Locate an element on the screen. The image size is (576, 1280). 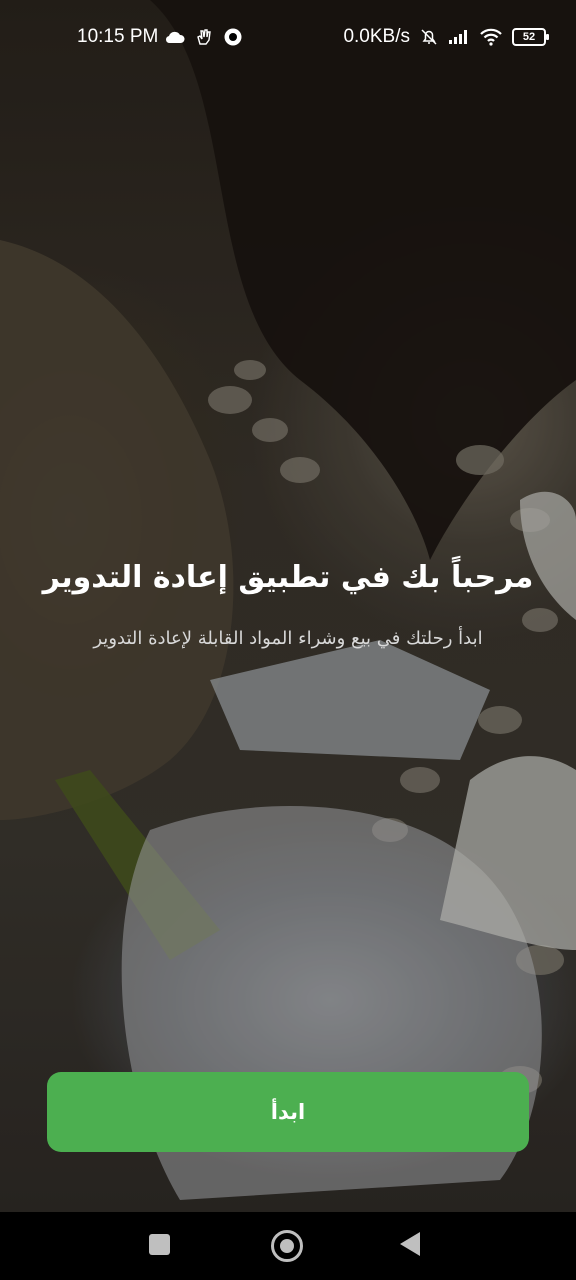
status-right-group: 0.0KB/s 52 is located at coordinates (446, 37).